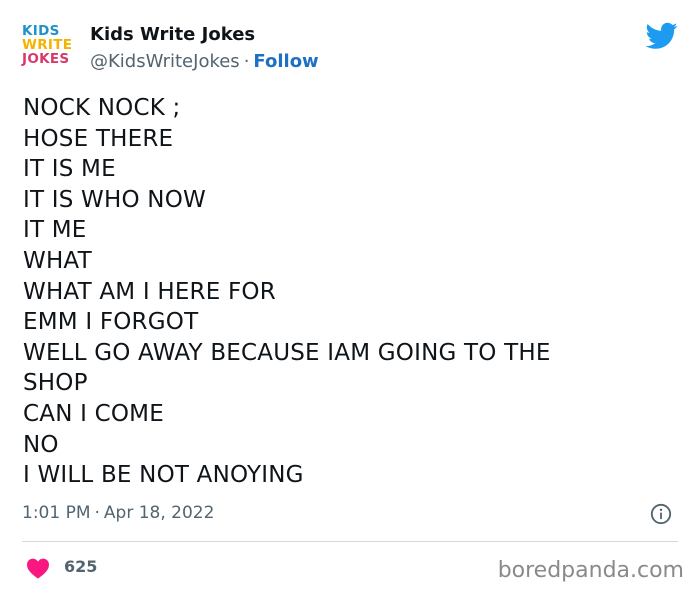 The height and width of the screenshot is (593, 700). What do you see at coordinates (159, 513) in the screenshot?
I see `tweet-date: Apr 18, 2022` at bounding box center [159, 513].